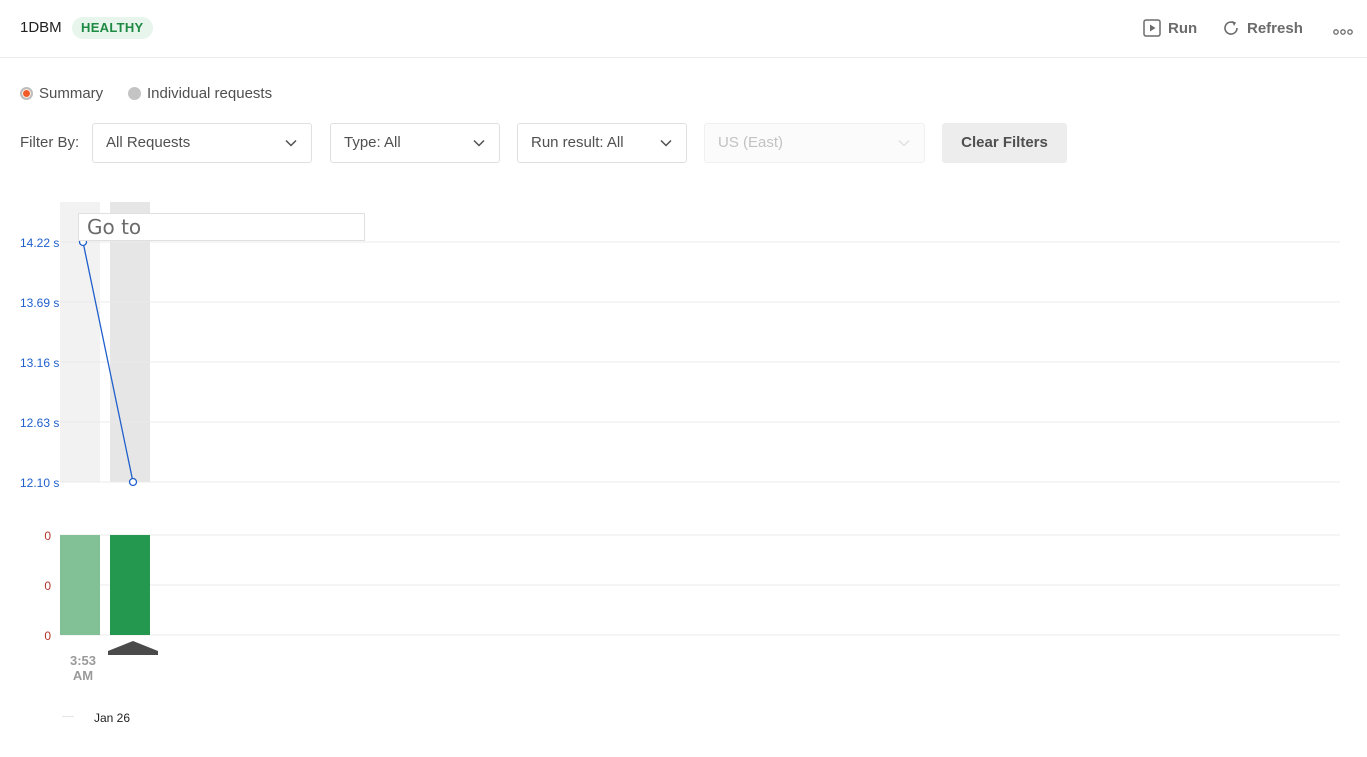 The image size is (1367, 757). What do you see at coordinates (39, 363) in the screenshot?
I see `y-tick-label: 13.16 s` at bounding box center [39, 363].